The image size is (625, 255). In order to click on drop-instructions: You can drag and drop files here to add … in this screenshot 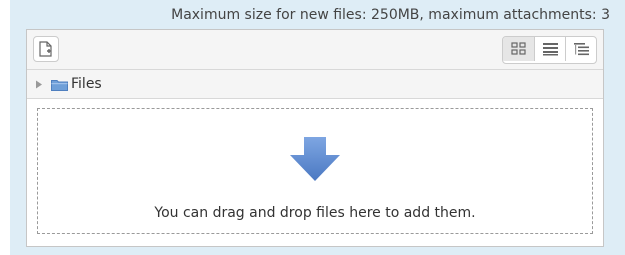, I will do `click(315, 213)`.